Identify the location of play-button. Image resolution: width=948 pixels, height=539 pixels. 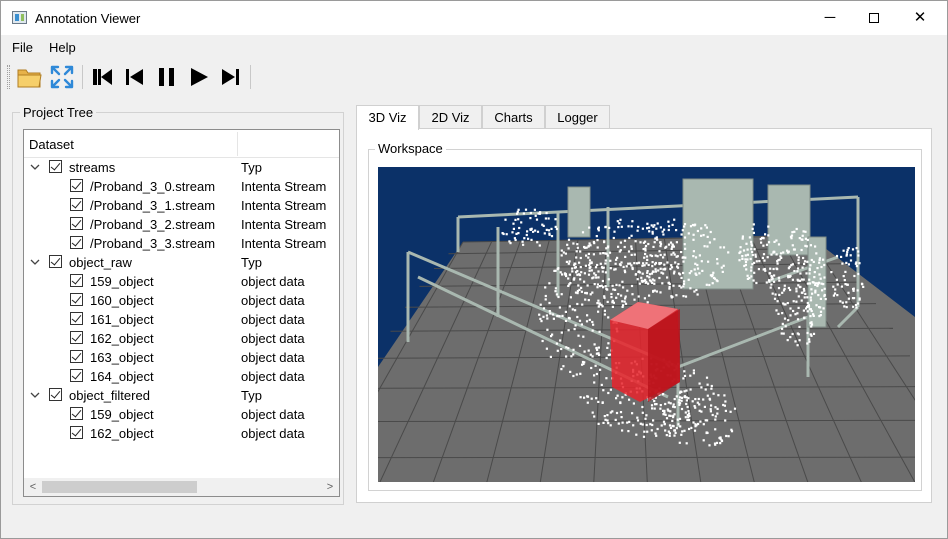
(199, 77).